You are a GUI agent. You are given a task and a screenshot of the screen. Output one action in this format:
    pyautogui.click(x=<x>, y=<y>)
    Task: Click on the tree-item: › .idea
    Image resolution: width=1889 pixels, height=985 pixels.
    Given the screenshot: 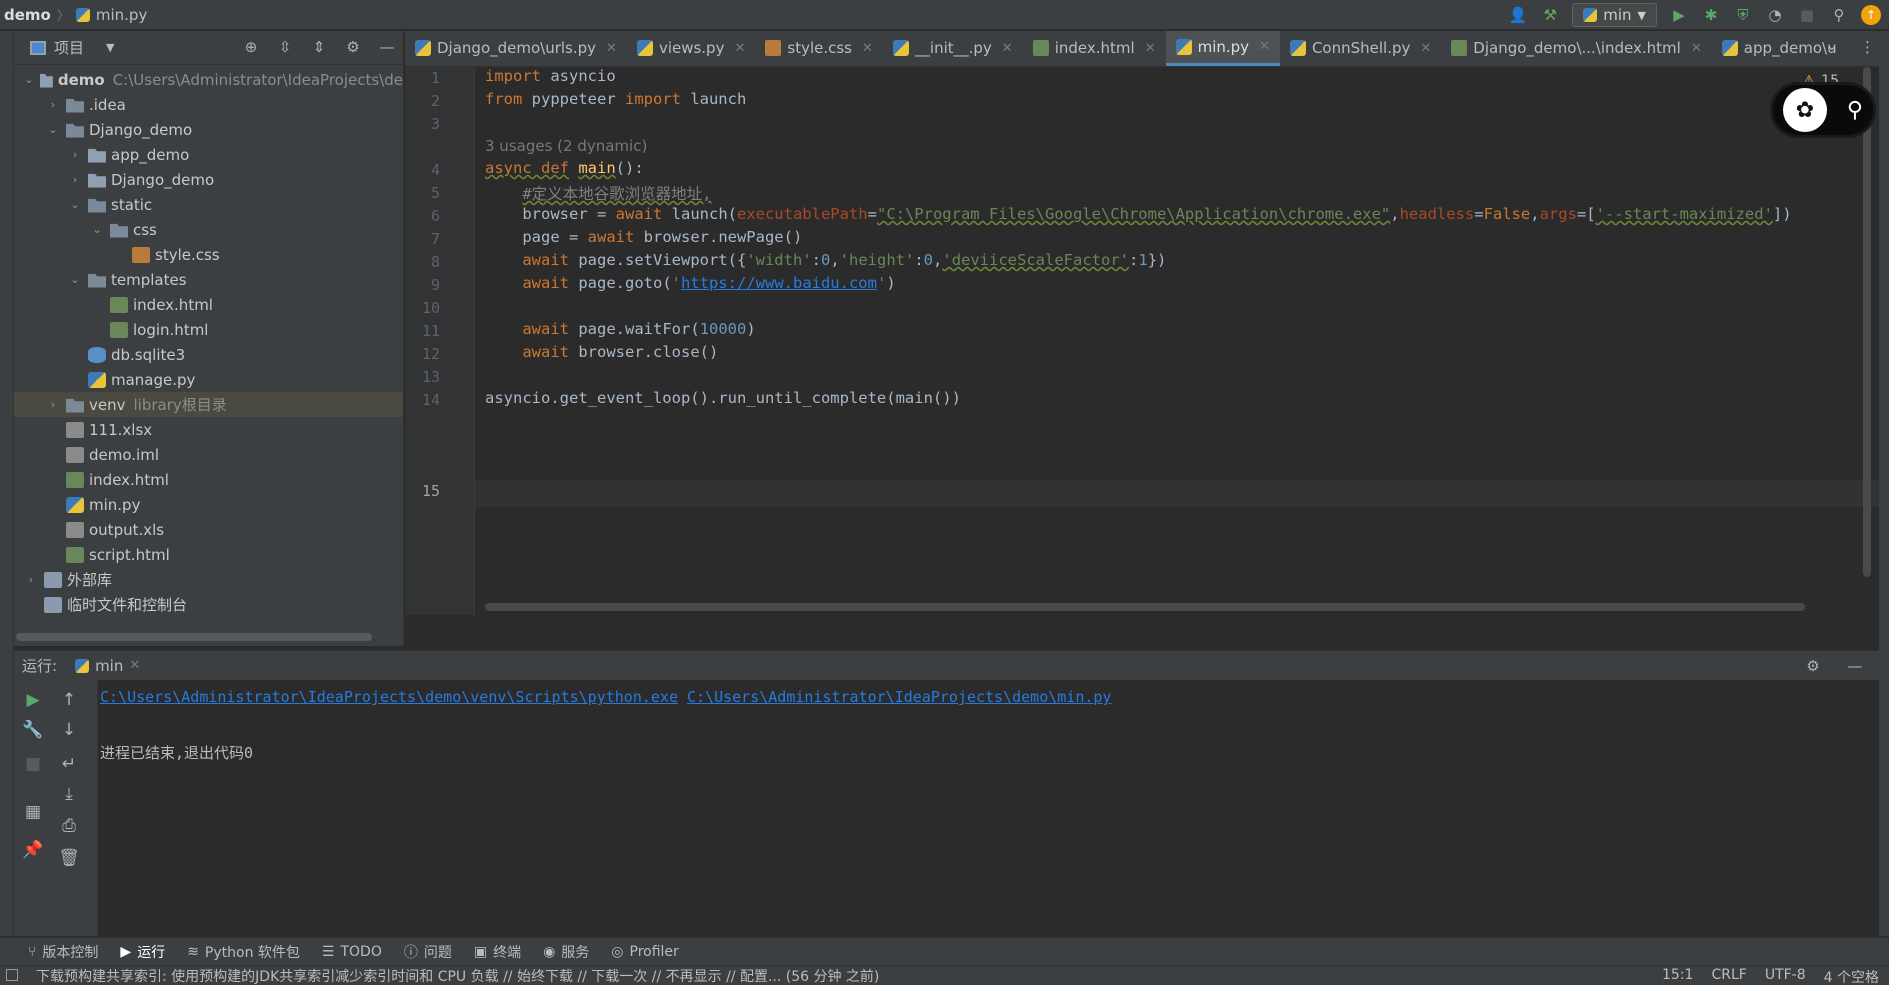 What is the action you would take?
    pyautogui.click(x=208, y=104)
    